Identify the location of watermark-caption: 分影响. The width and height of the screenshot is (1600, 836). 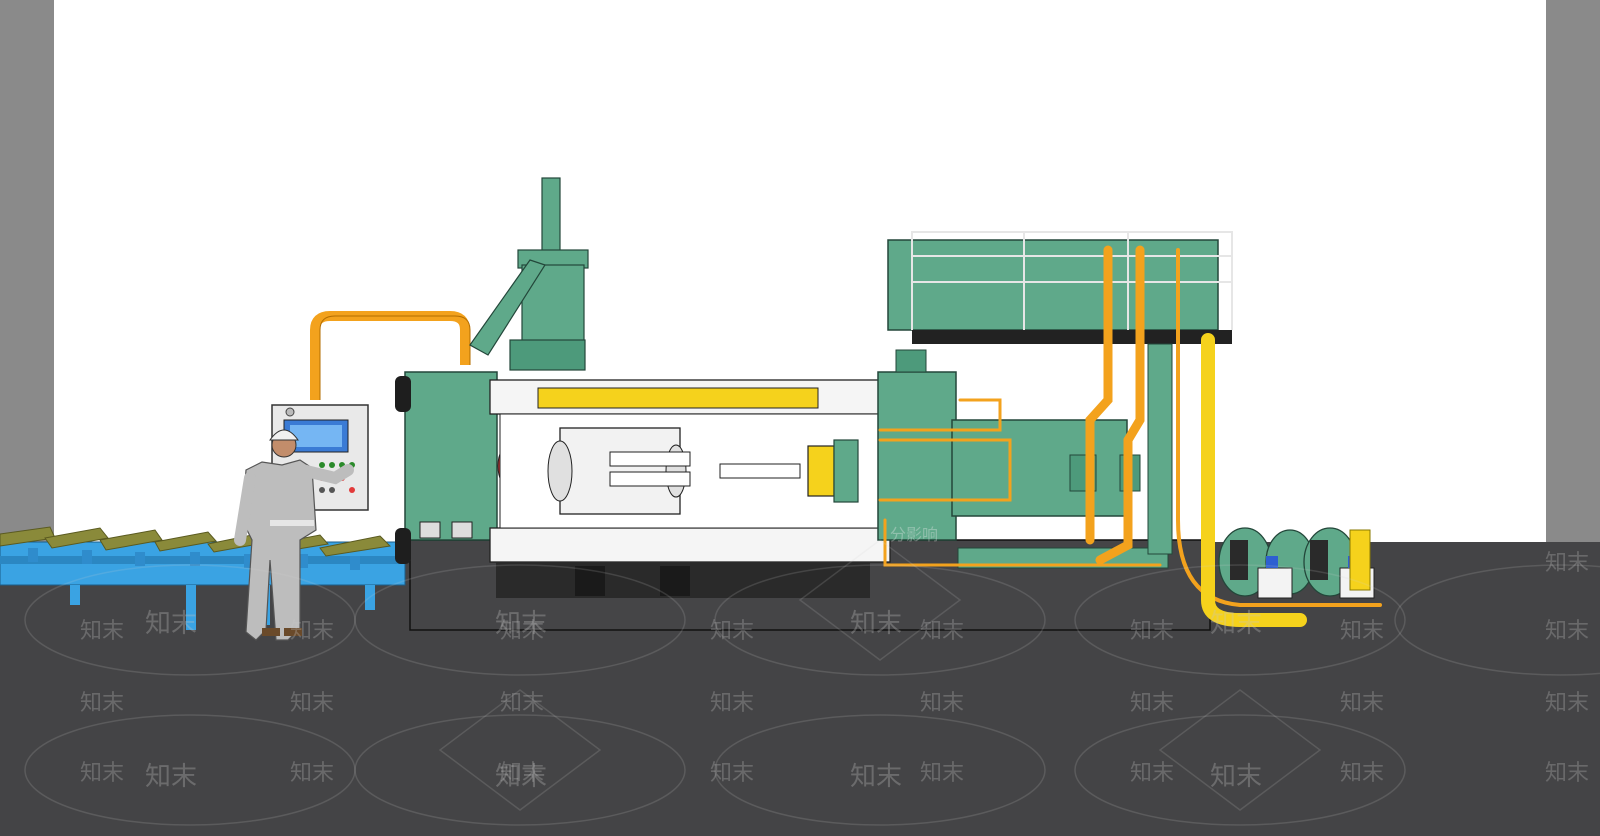
(914, 534).